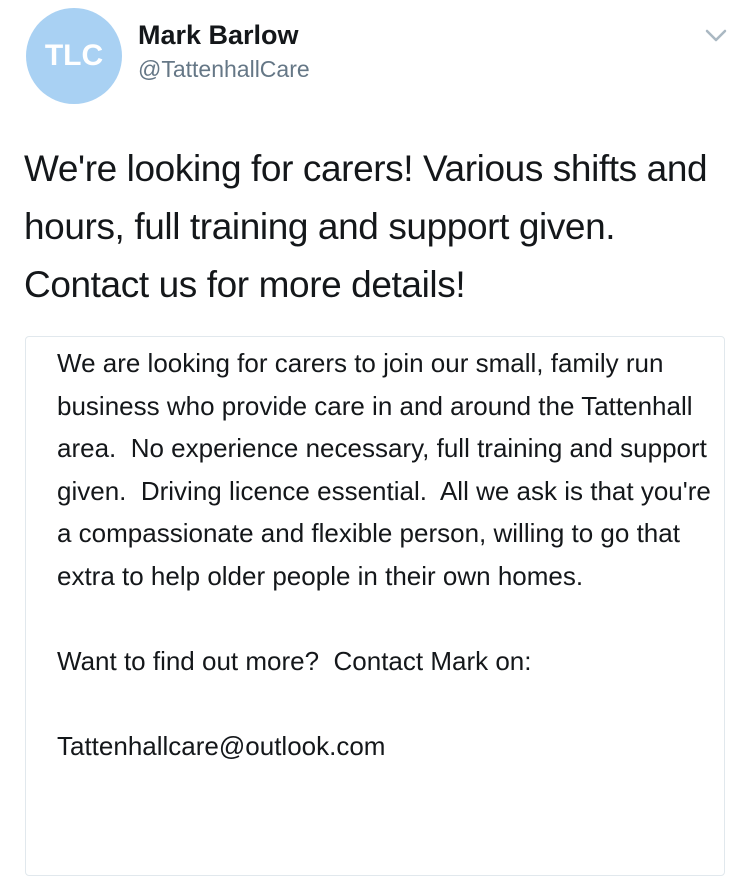 The height and width of the screenshot is (876, 750). I want to click on avatar-initials: TLC, so click(74, 55).